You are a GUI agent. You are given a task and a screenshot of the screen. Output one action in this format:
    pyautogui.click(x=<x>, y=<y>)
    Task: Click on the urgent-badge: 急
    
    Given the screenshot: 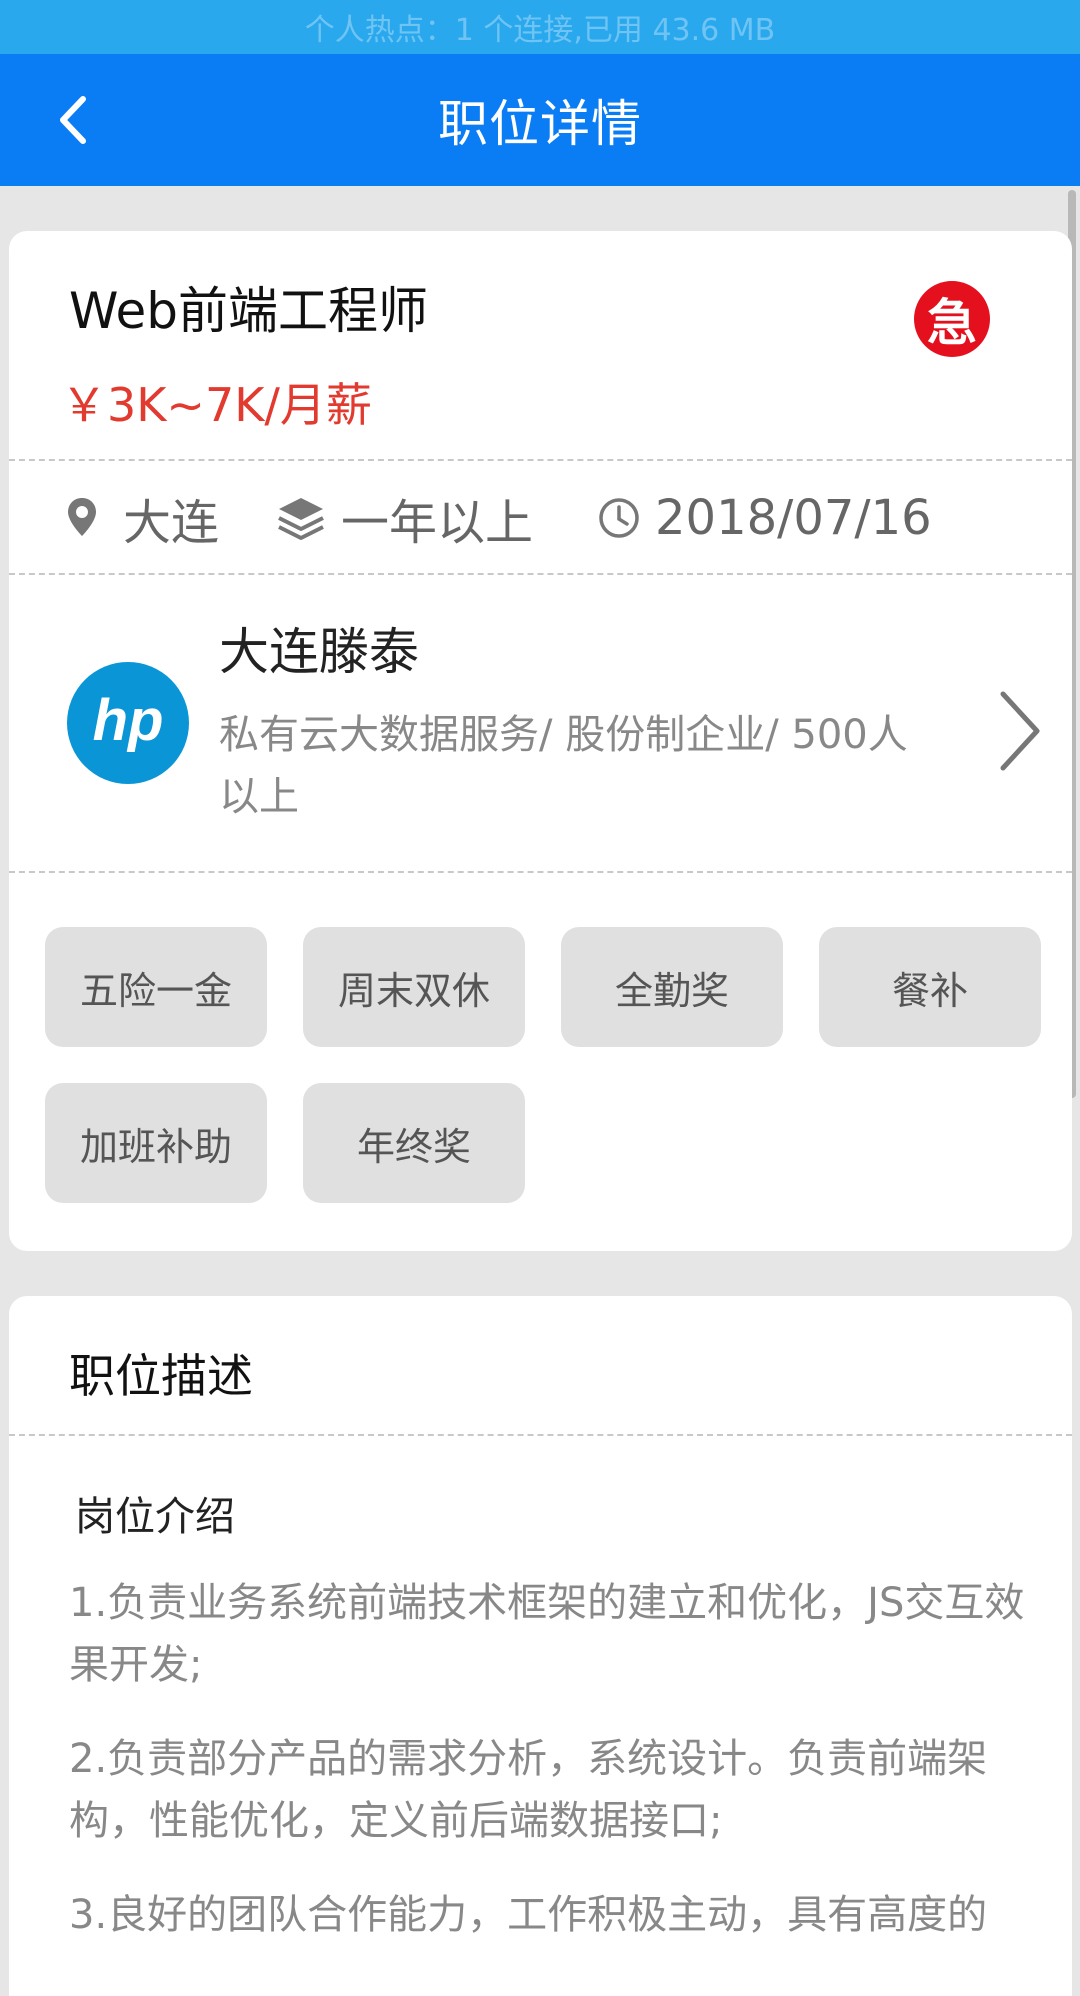 What is the action you would take?
    pyautogui.click(x=952, y=319)
    